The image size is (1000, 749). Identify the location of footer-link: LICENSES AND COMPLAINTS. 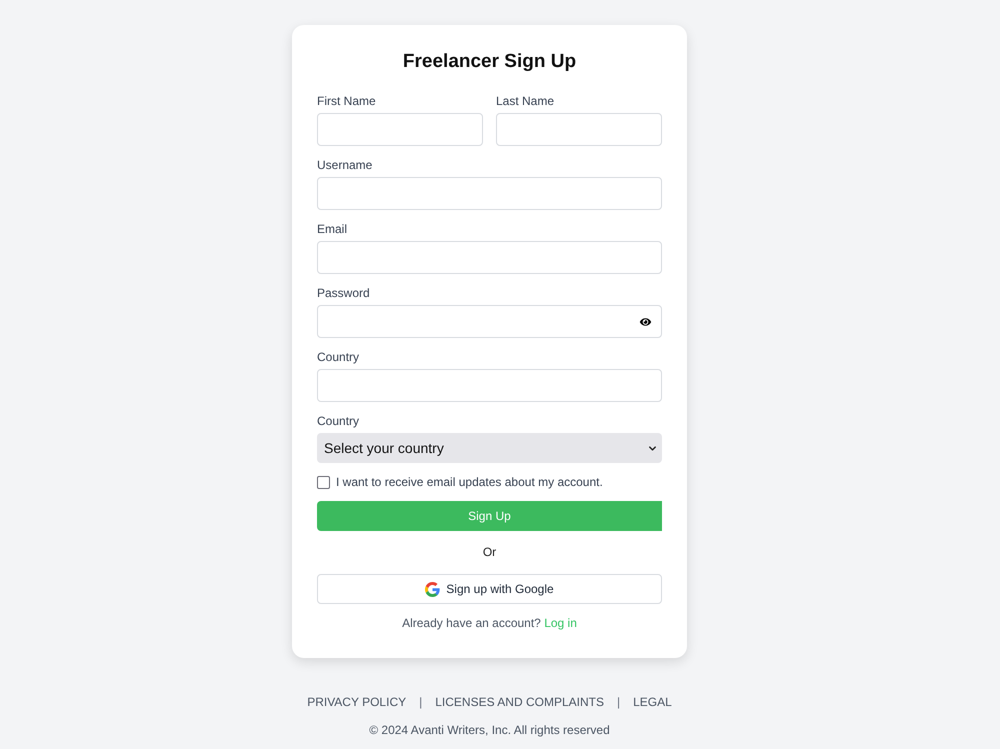
(519, 702).